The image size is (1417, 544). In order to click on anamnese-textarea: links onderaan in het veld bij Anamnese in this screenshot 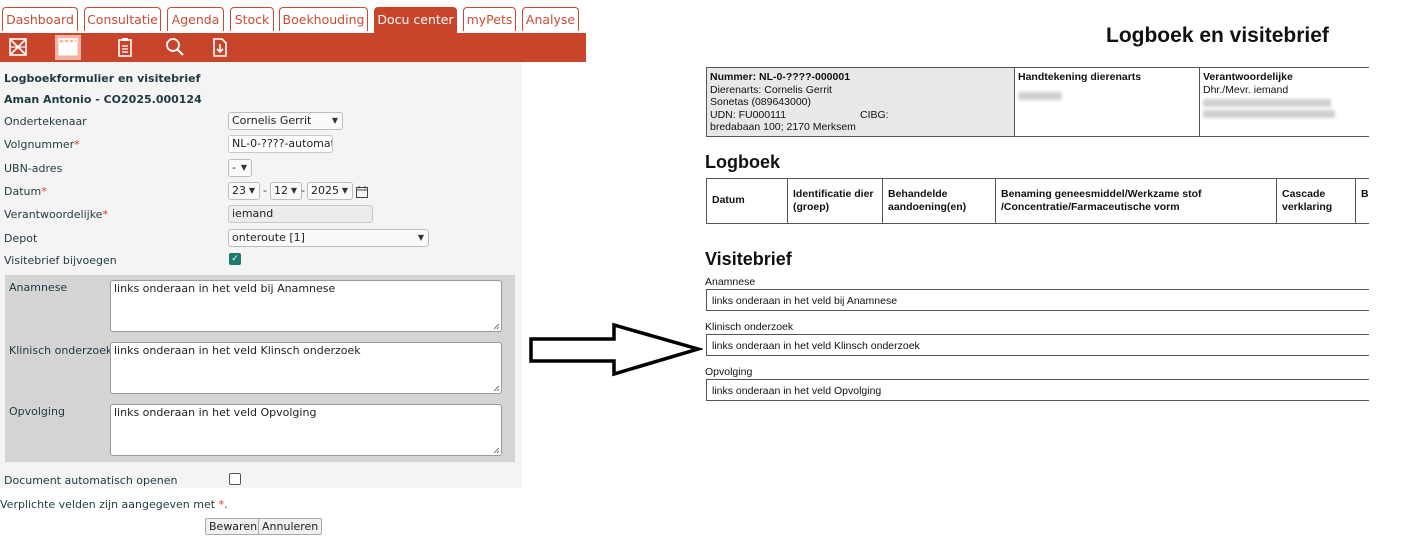, I will do `click(306, 306)`.